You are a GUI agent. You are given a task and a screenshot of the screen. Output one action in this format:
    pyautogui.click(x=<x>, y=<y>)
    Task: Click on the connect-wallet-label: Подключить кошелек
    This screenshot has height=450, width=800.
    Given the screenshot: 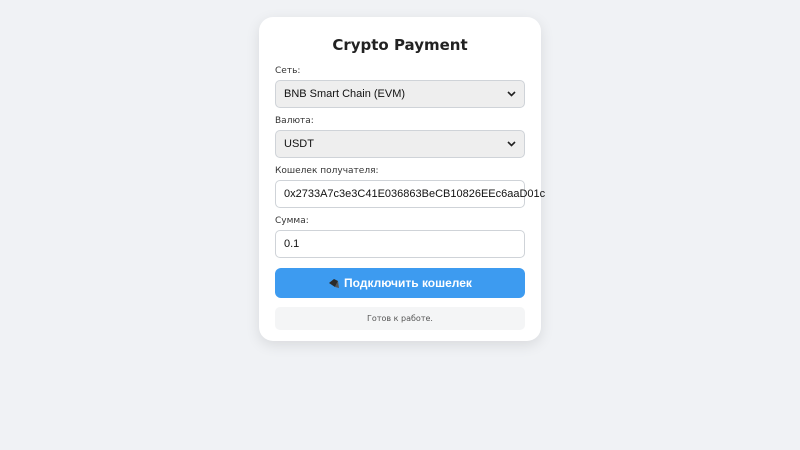 What is the action you would take?
    pyautogui.click(x=408, y=283)
    